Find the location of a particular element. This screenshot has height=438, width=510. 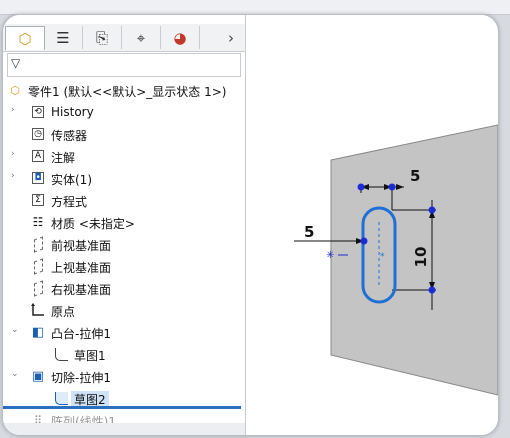

tabs-more-button: › is located at coordinates (231, 38).